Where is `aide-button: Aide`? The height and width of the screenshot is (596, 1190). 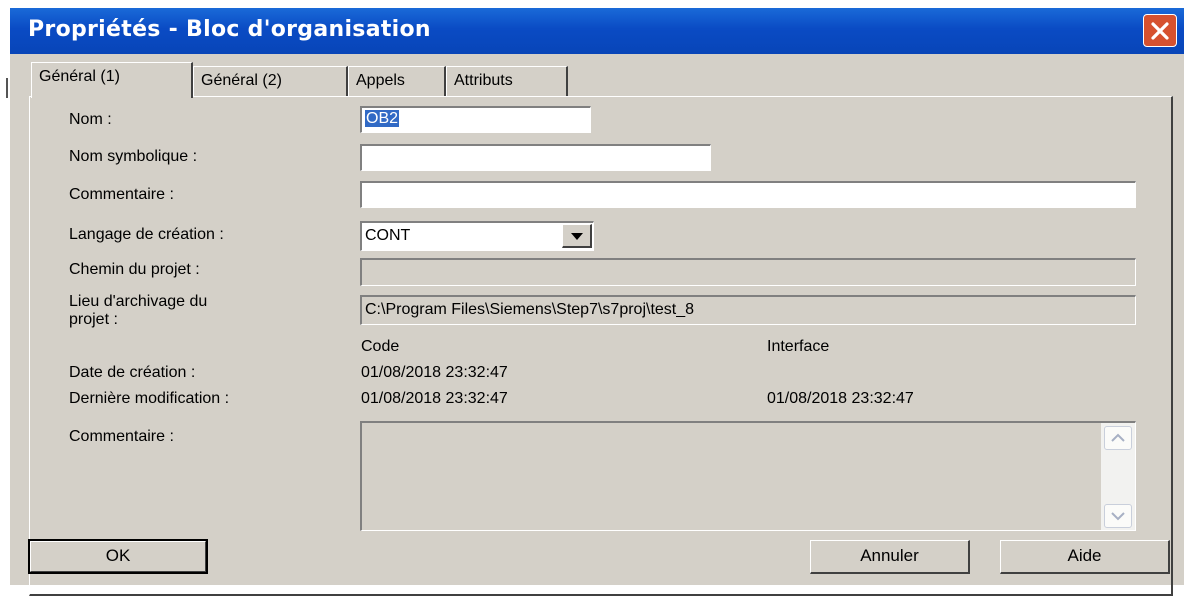
aide-button: Aide is located at coordinates (1085, 557).